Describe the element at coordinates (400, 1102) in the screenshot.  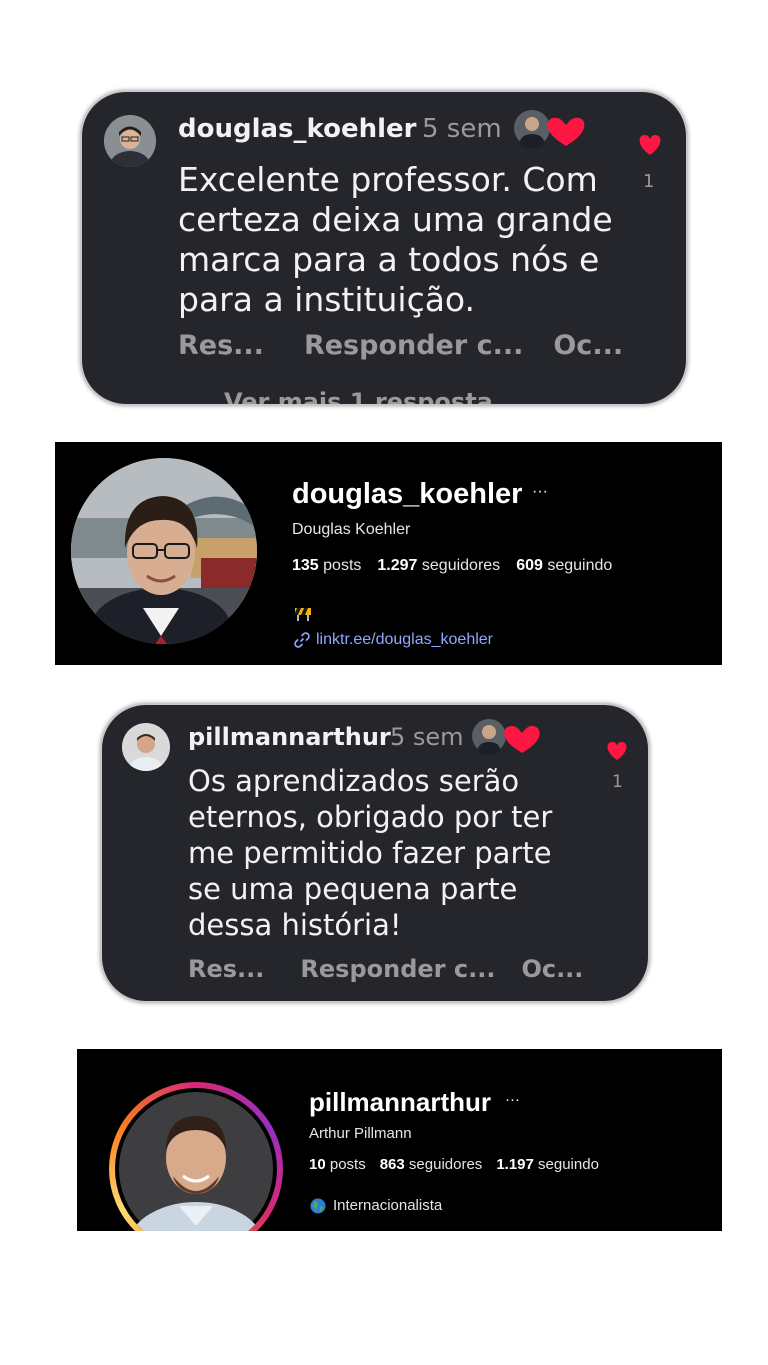
I see `profile-username: pillmannarthur` at that location.